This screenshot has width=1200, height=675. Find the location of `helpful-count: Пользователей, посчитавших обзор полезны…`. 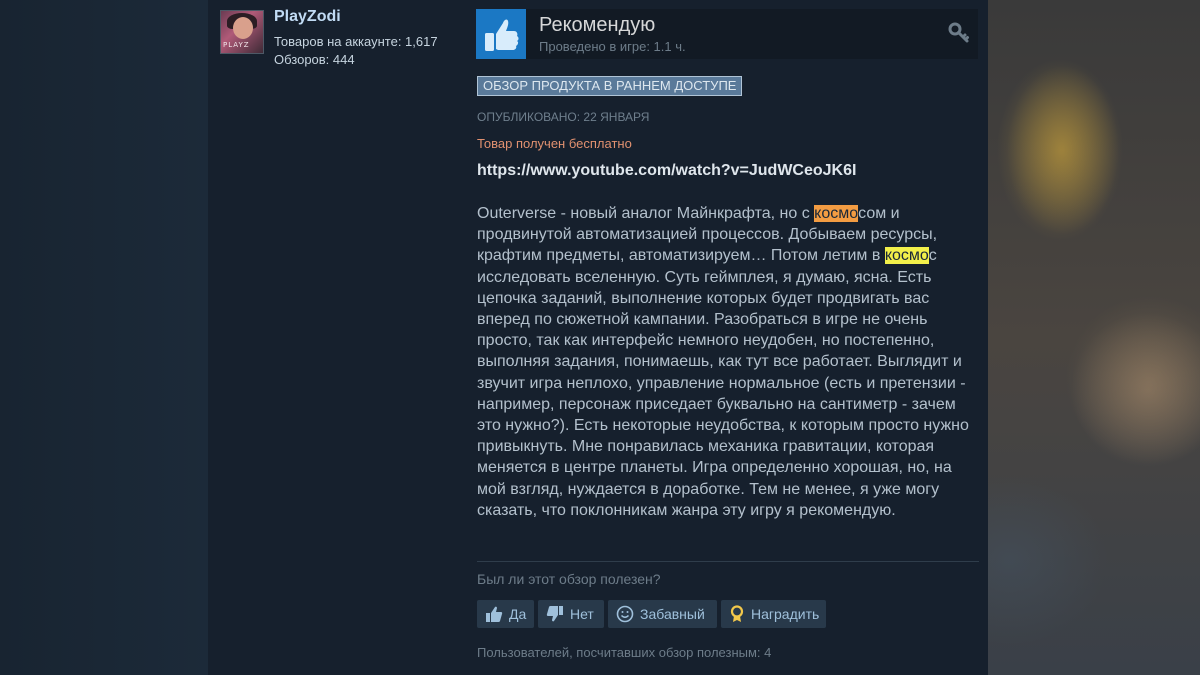

helpful-count: Пользователей, посчитавших обзор полезны… is located at coordinates (624, 652).